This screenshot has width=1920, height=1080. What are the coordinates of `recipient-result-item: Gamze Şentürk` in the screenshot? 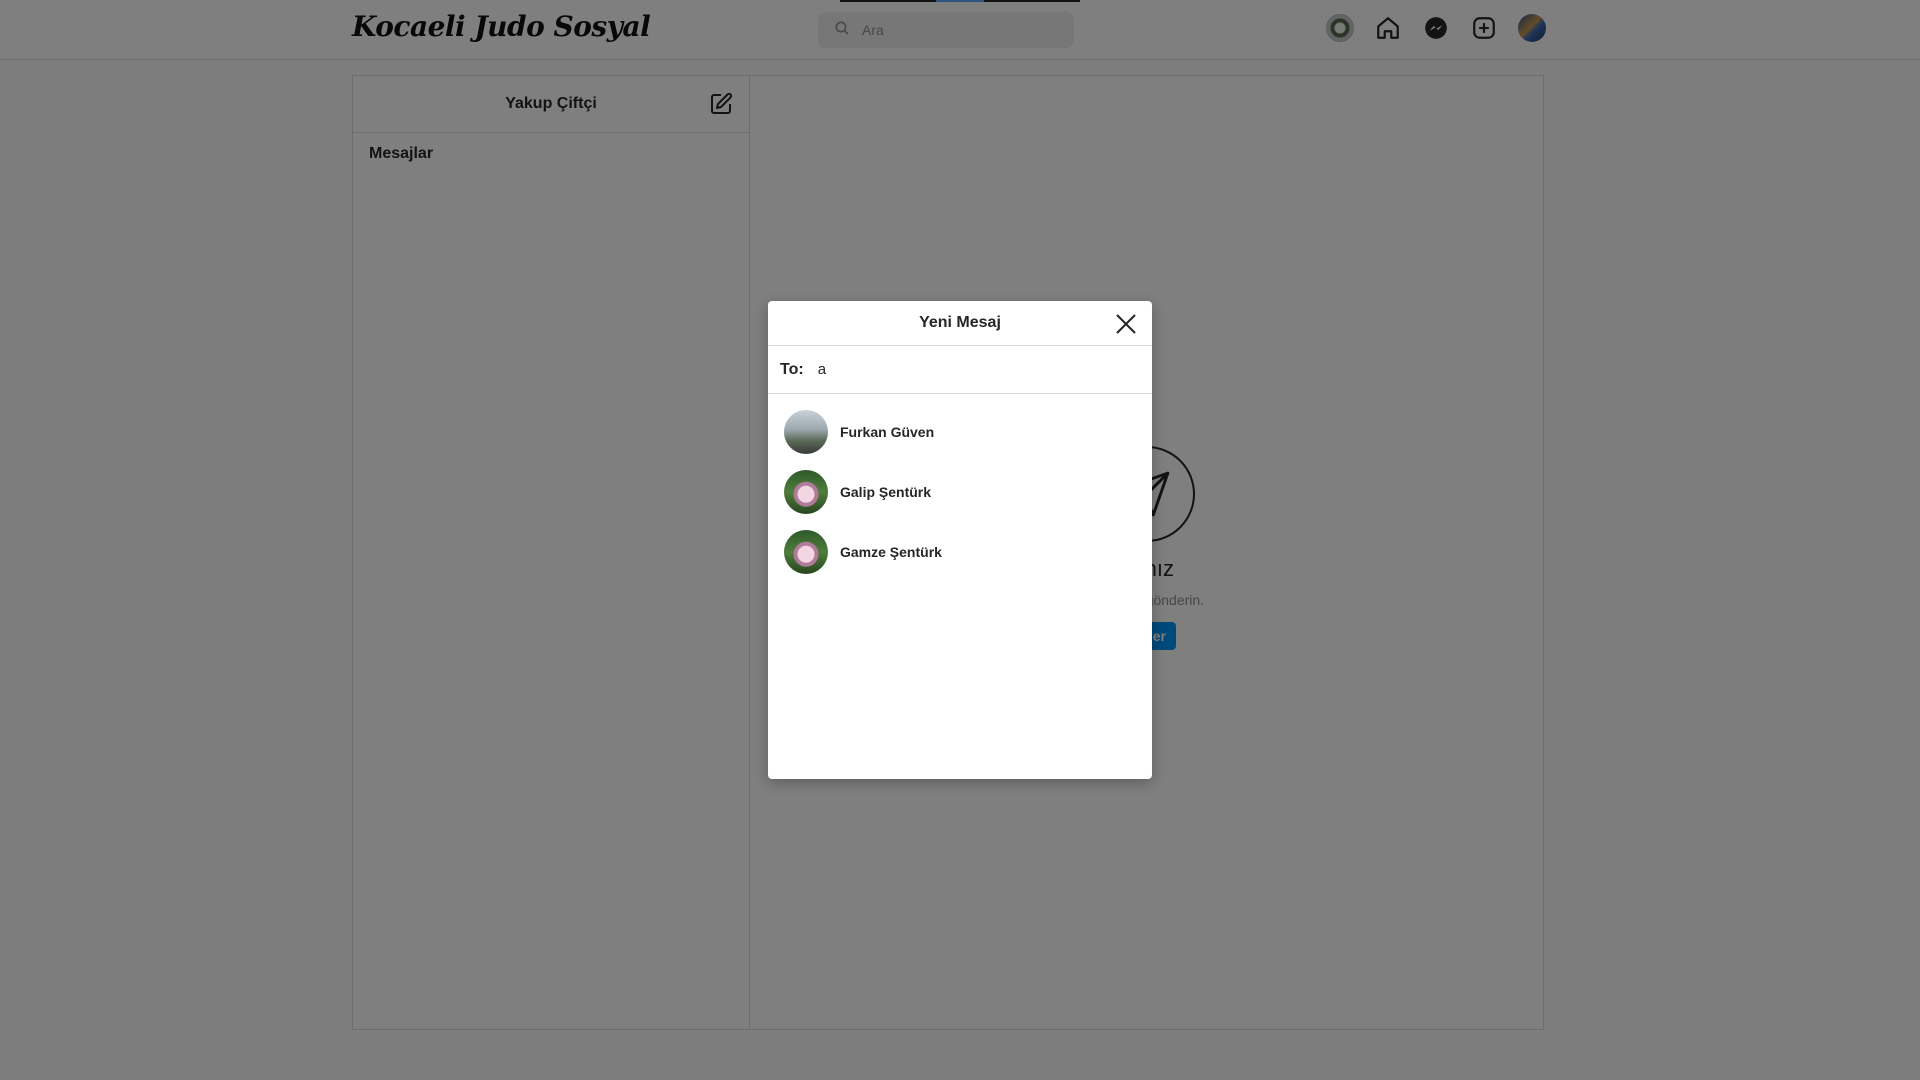 It's located at (960, 552).